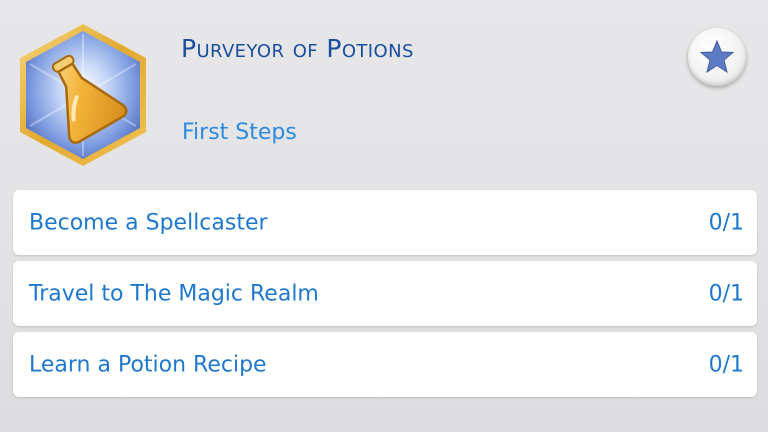  I want to click on objective-row: Travel to The Magic Realm 0/1, so click(385, 293).